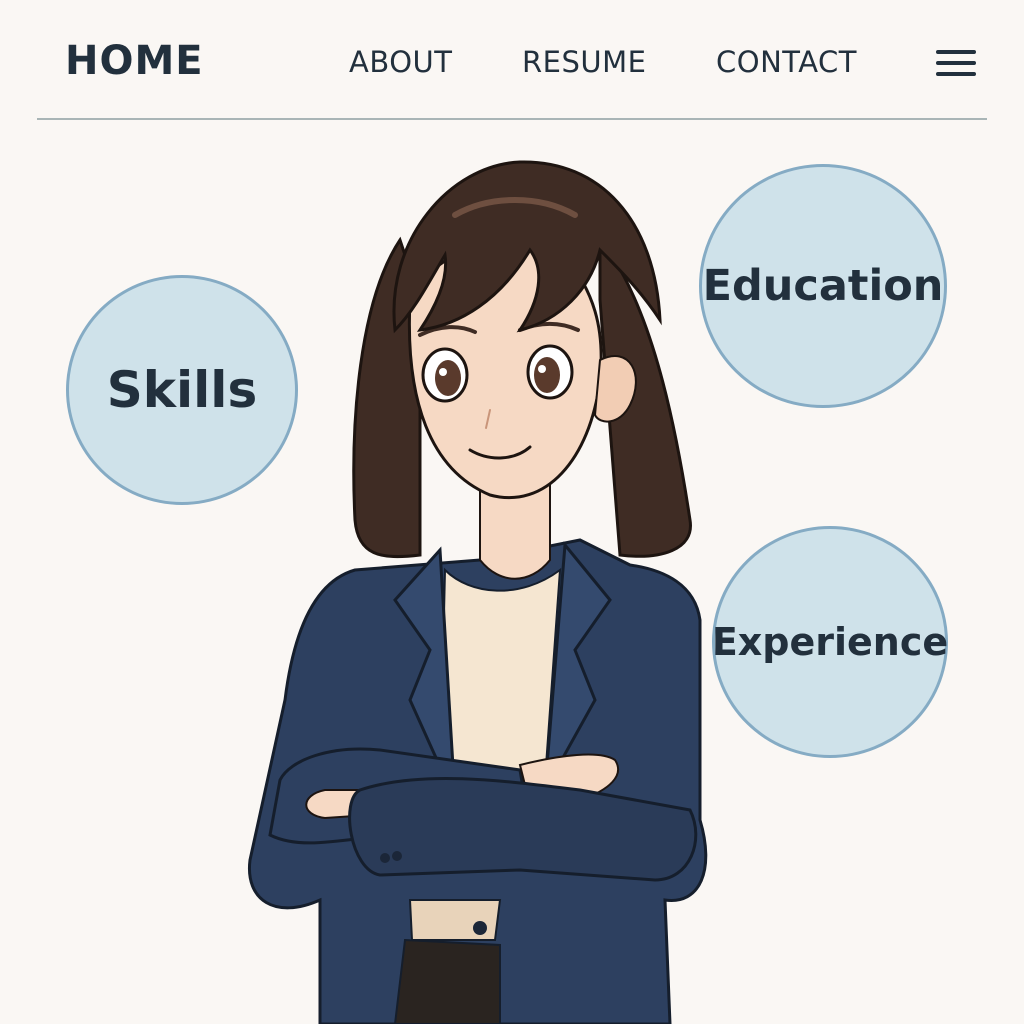 This screenshot has width=1024, height=1024. Describe the element at coordinates (512, 60) in the screenshot. I see `top-navigation: HOME ABOUT RESUME CONTACT` at that location.